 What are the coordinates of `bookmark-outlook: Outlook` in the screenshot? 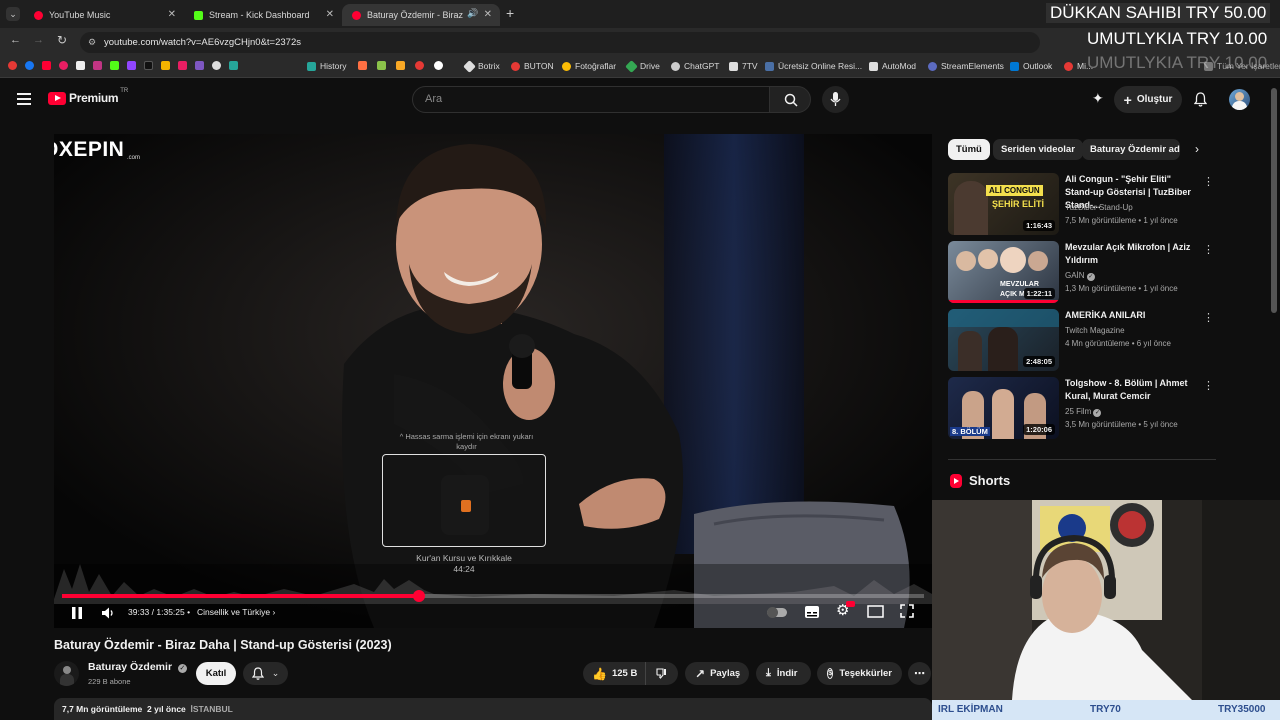 It's located at (1031, 66).